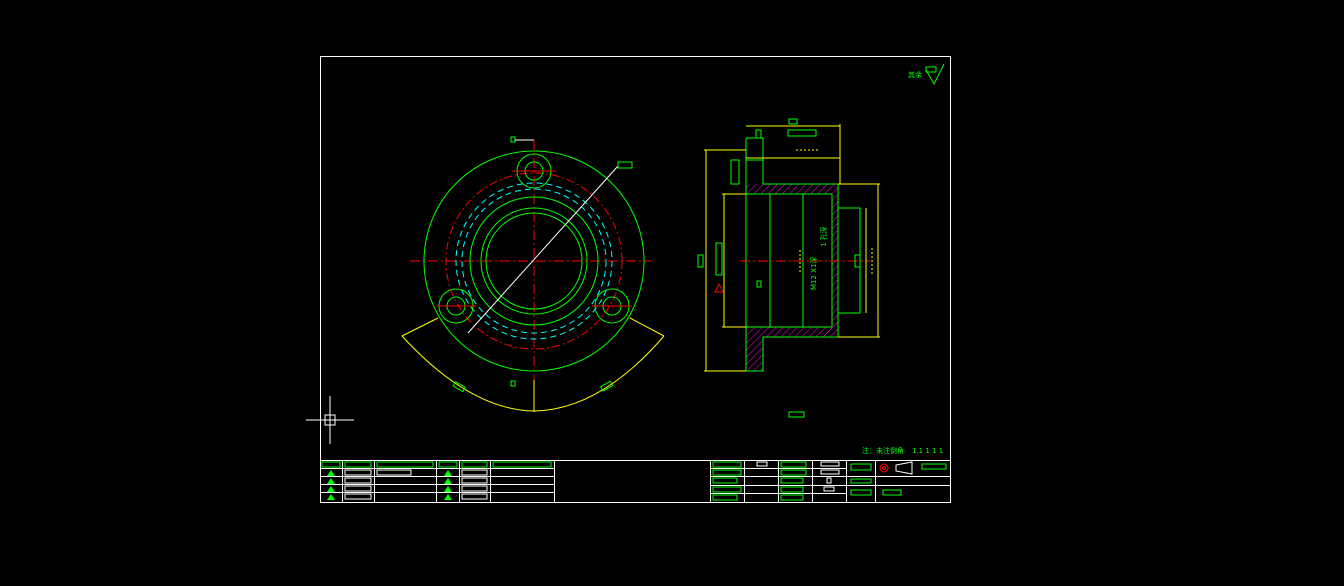 The height and width of the screenshot is (586, 1344). I want to click on note-marks: 1.1 1 1 1, so click(927, 451).